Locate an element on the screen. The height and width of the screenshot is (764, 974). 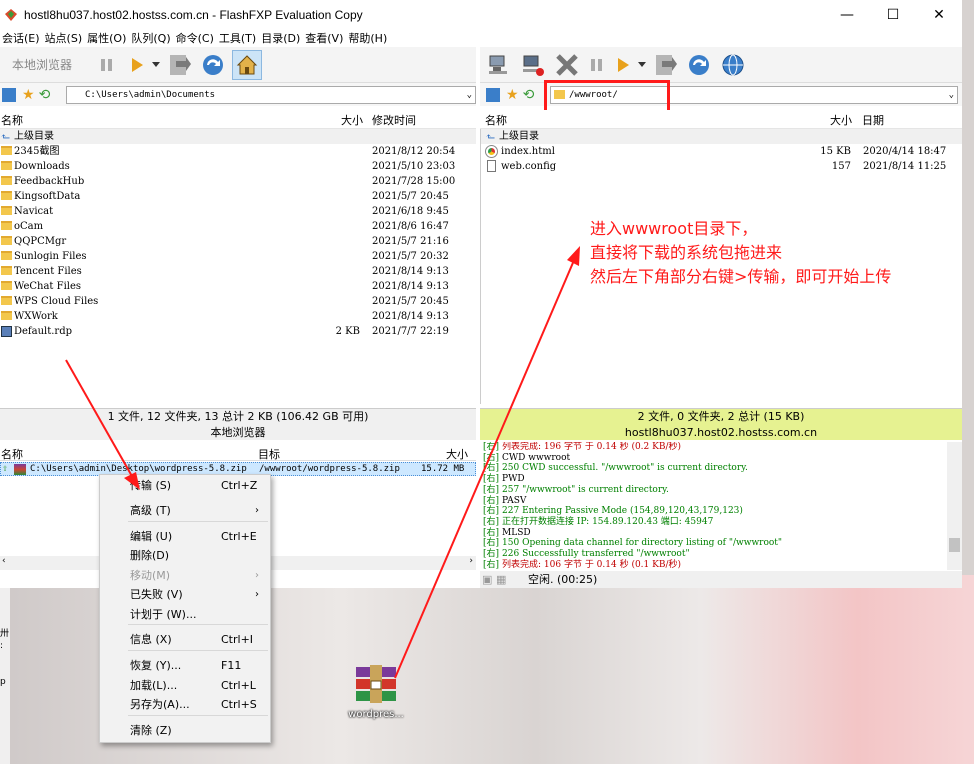
scrollbar-thumb is located at coordinates (954, 545).